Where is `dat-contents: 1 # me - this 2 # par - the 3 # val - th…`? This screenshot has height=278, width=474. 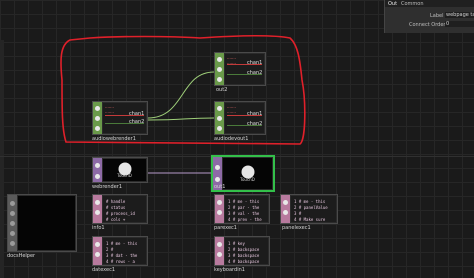 dat-contents: 1 # me - this 2 # par - the 3 # val - th… is located at coordinates (245, 210).